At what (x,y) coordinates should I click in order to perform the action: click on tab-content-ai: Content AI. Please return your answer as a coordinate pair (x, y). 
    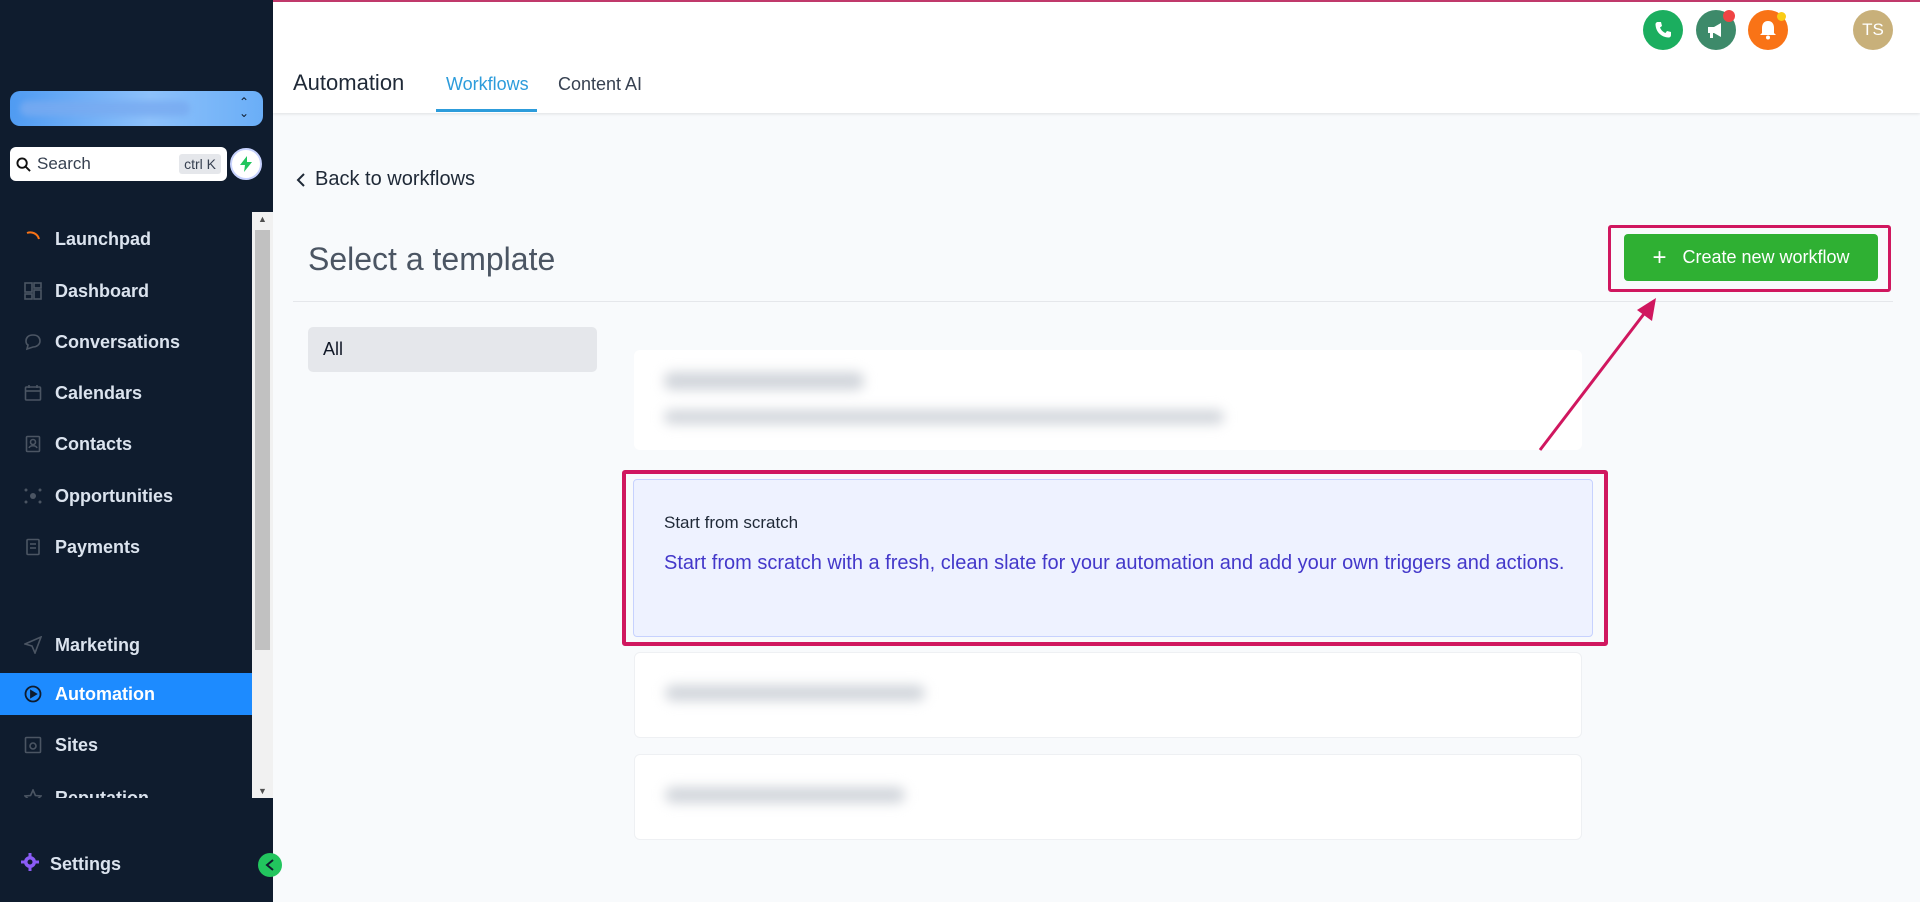
    Looking at the image, I should click on (600, 84).